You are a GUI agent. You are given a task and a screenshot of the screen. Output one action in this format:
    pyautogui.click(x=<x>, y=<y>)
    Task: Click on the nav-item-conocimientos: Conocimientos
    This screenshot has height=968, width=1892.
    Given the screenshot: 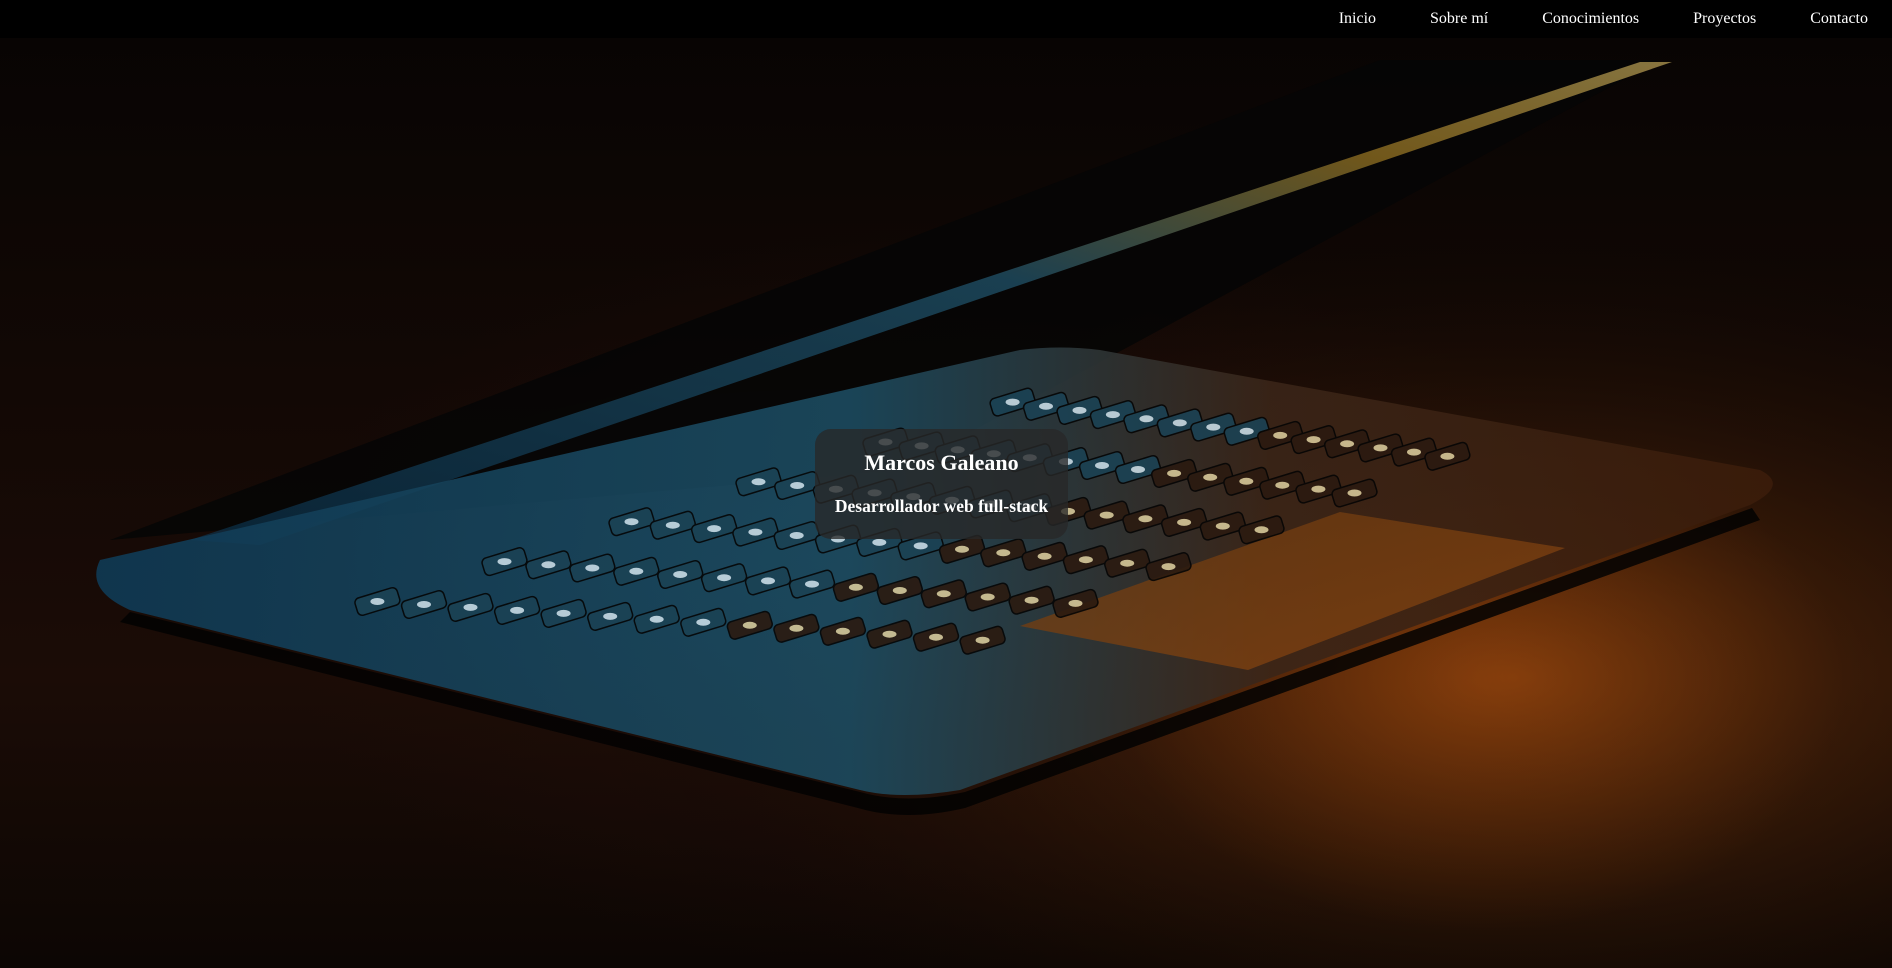 What is the action you would take?
    pyautogui.click(x=1590, y=19)
    